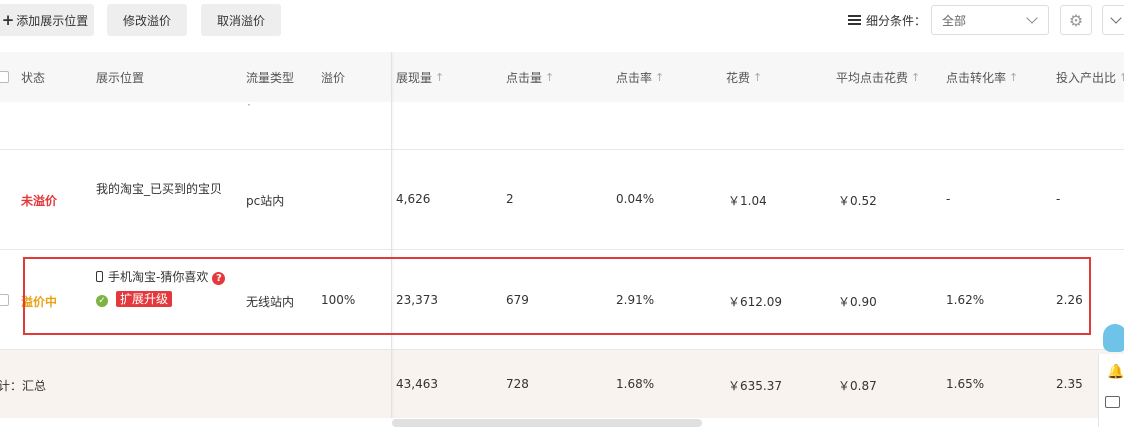 The width and height of the screenshot is (1124, 427). What do you see at coordinates (241, 20) in the screenshot?
I see `cancel-premium-button: 取消溢价` at bounding box center [241, 20].